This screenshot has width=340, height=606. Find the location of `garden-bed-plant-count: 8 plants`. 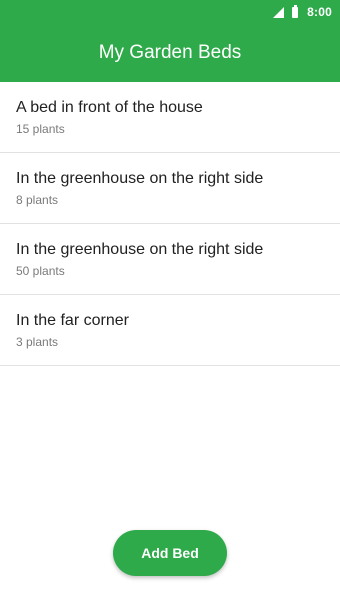

garden-bed-plant-count: 8 plants is located at coordinates (37, 200).